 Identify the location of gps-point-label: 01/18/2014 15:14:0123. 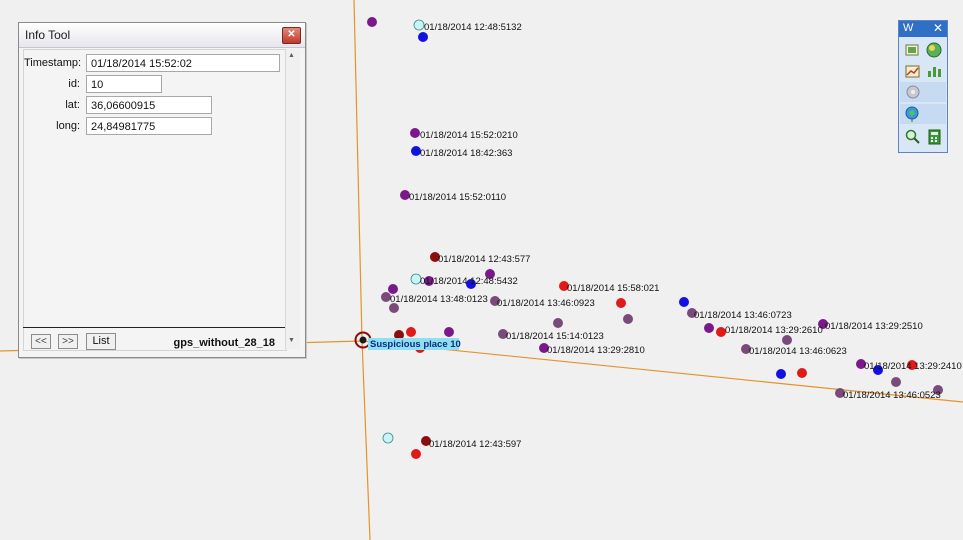
(555, 336).